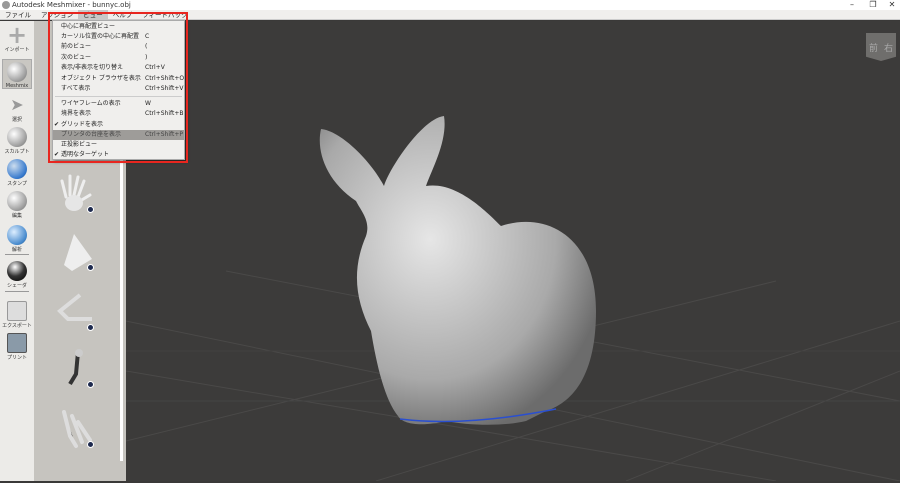  What do you see at coordinates (77, 369) in the screenshot?
I see `part-arm` at bounding box center [77, 369].